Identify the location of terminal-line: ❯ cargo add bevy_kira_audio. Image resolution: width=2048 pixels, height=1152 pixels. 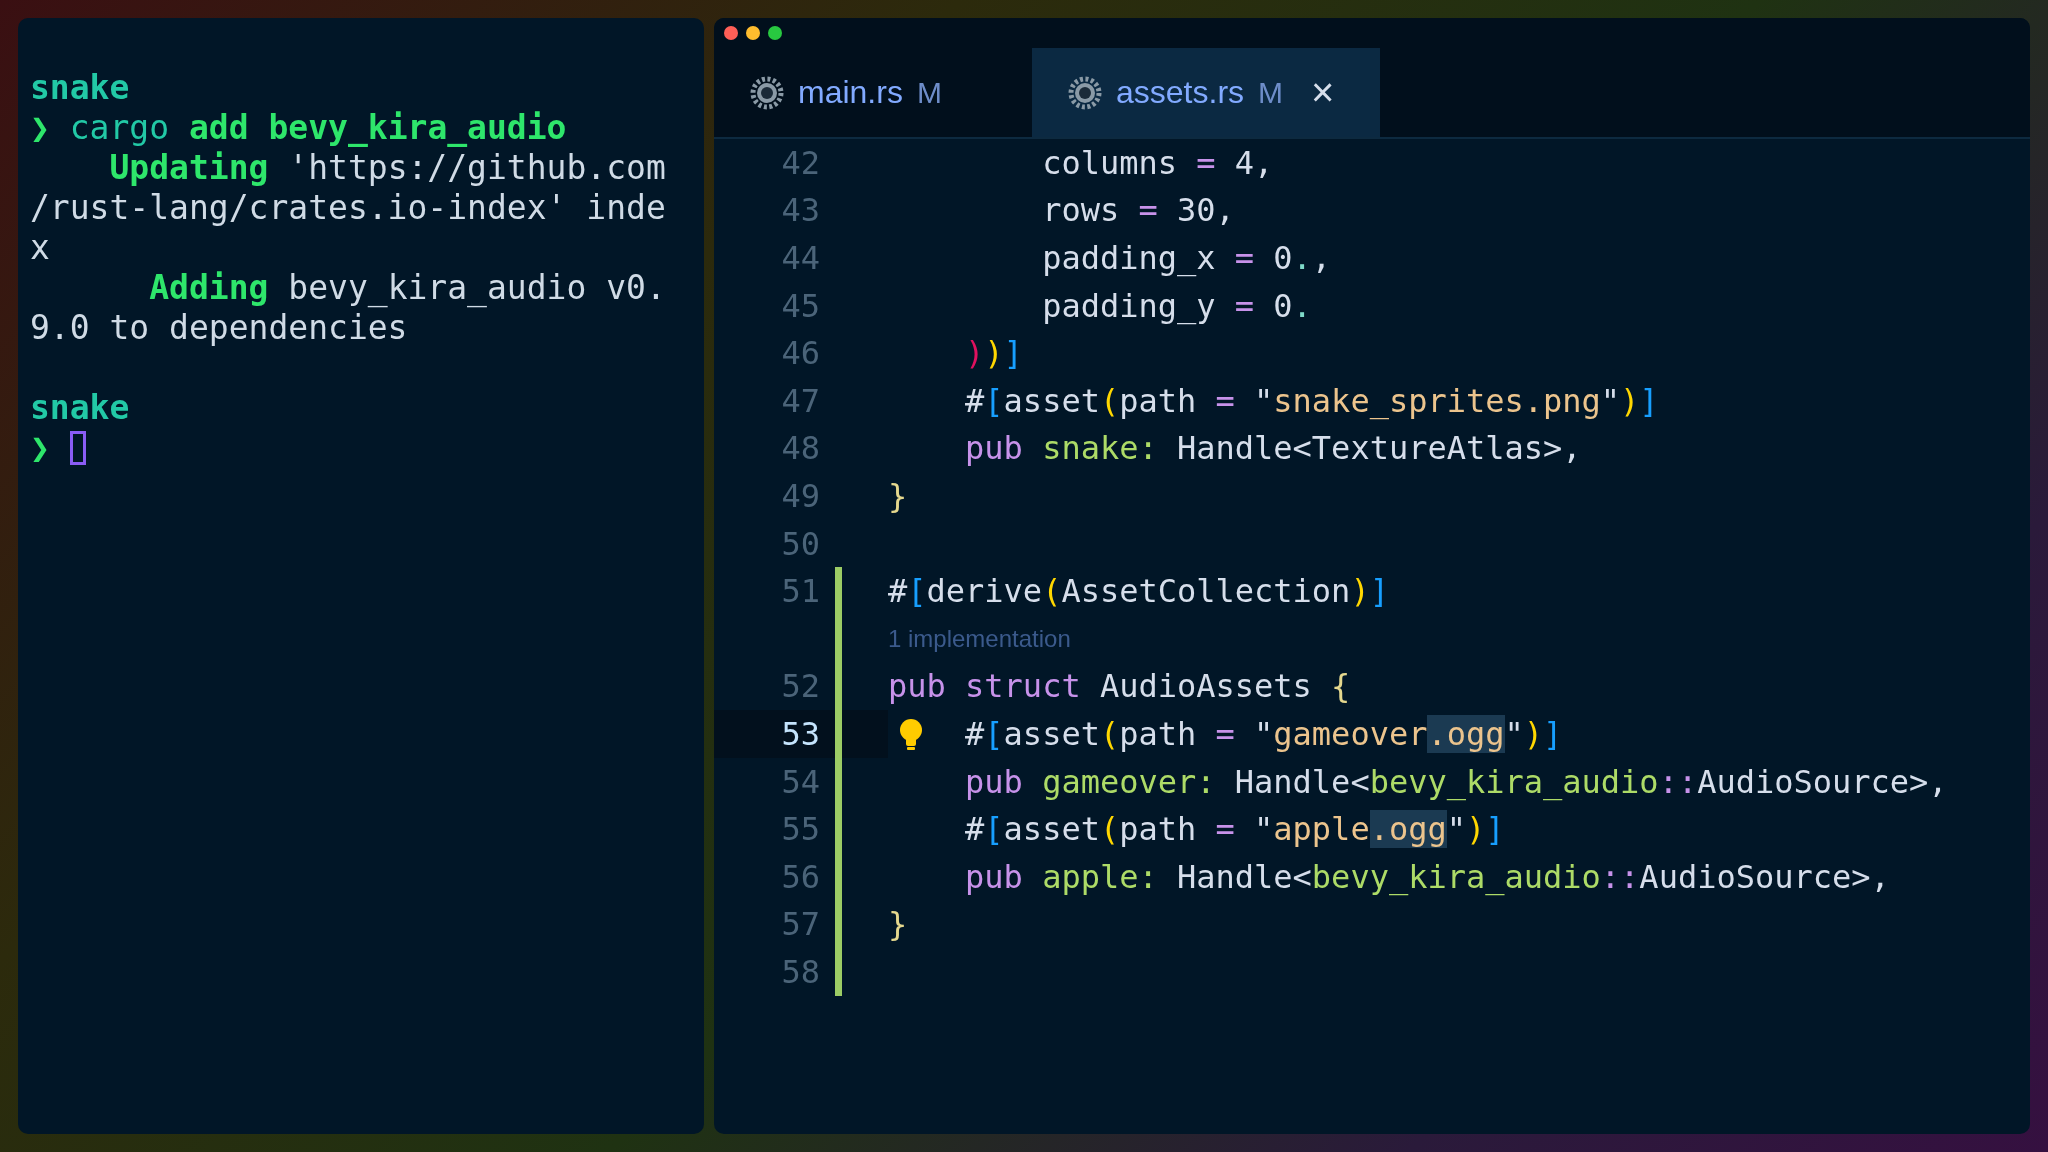
(298, 128).